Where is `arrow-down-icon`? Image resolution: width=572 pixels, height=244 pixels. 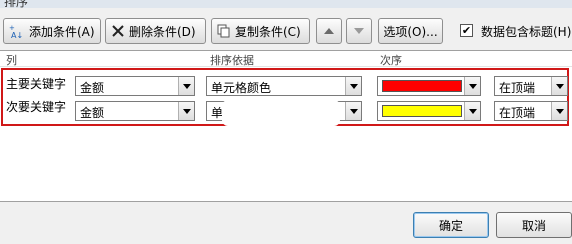
arrow-down-icon is located at coordinates (359, 31).